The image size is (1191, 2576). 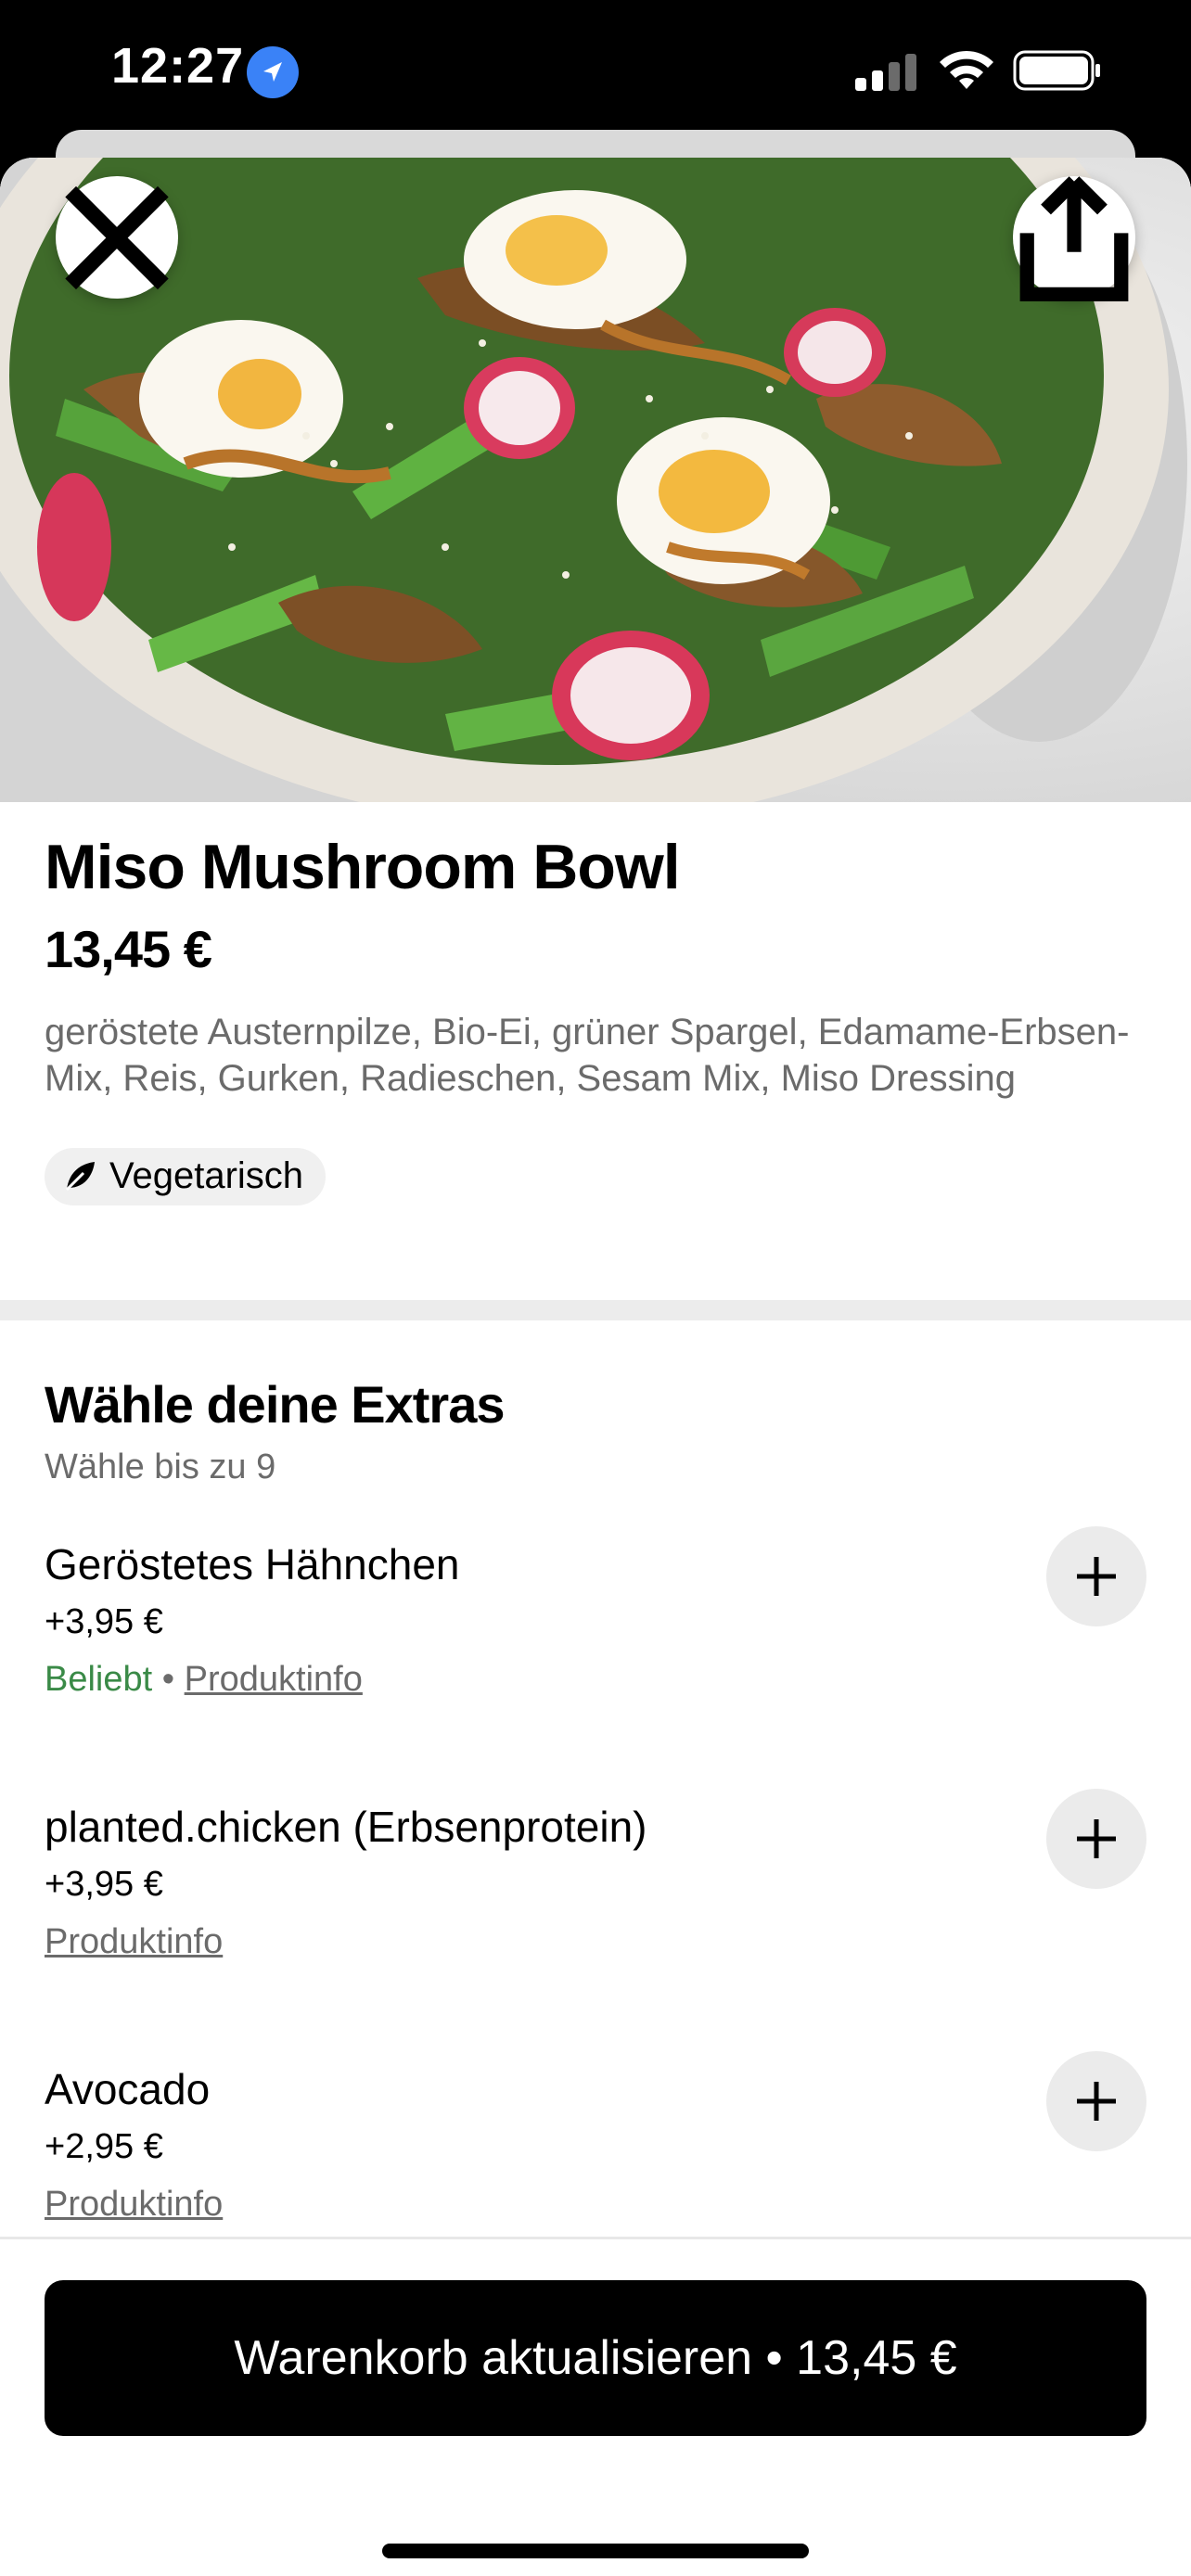 What do you see at coordinates (128, 2089) in the screenshot?
I see `option-name: Avocado` at bounding box center [128, 2089].